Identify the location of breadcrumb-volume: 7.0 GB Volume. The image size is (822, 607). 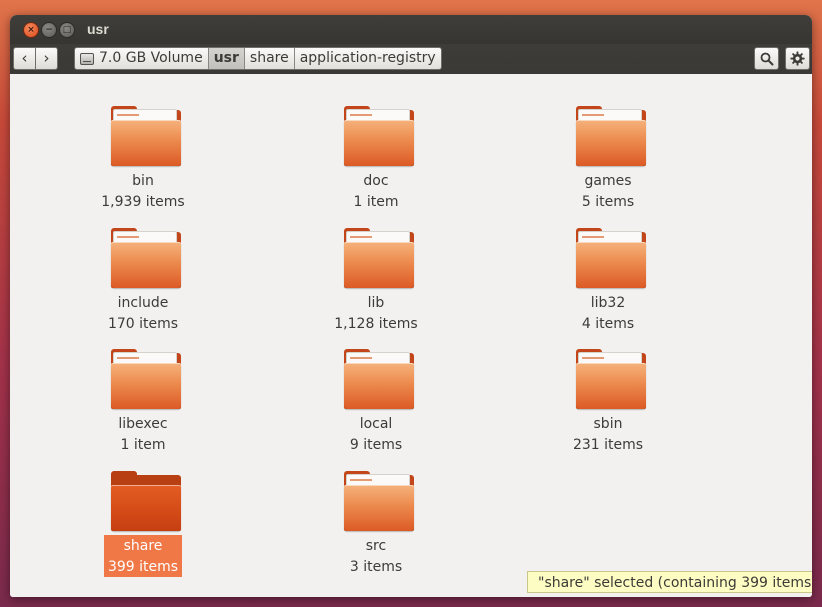
(142, 58).